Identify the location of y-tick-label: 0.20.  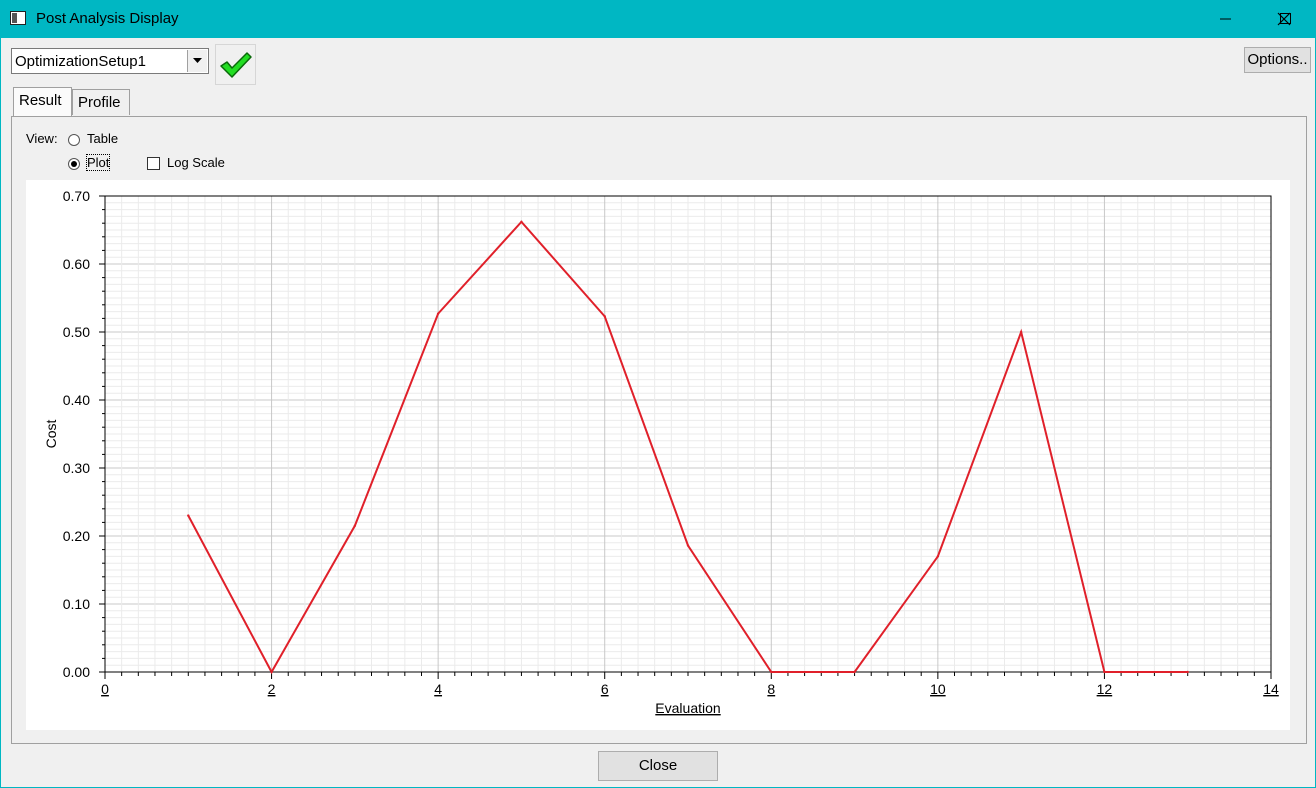
(76, 536).